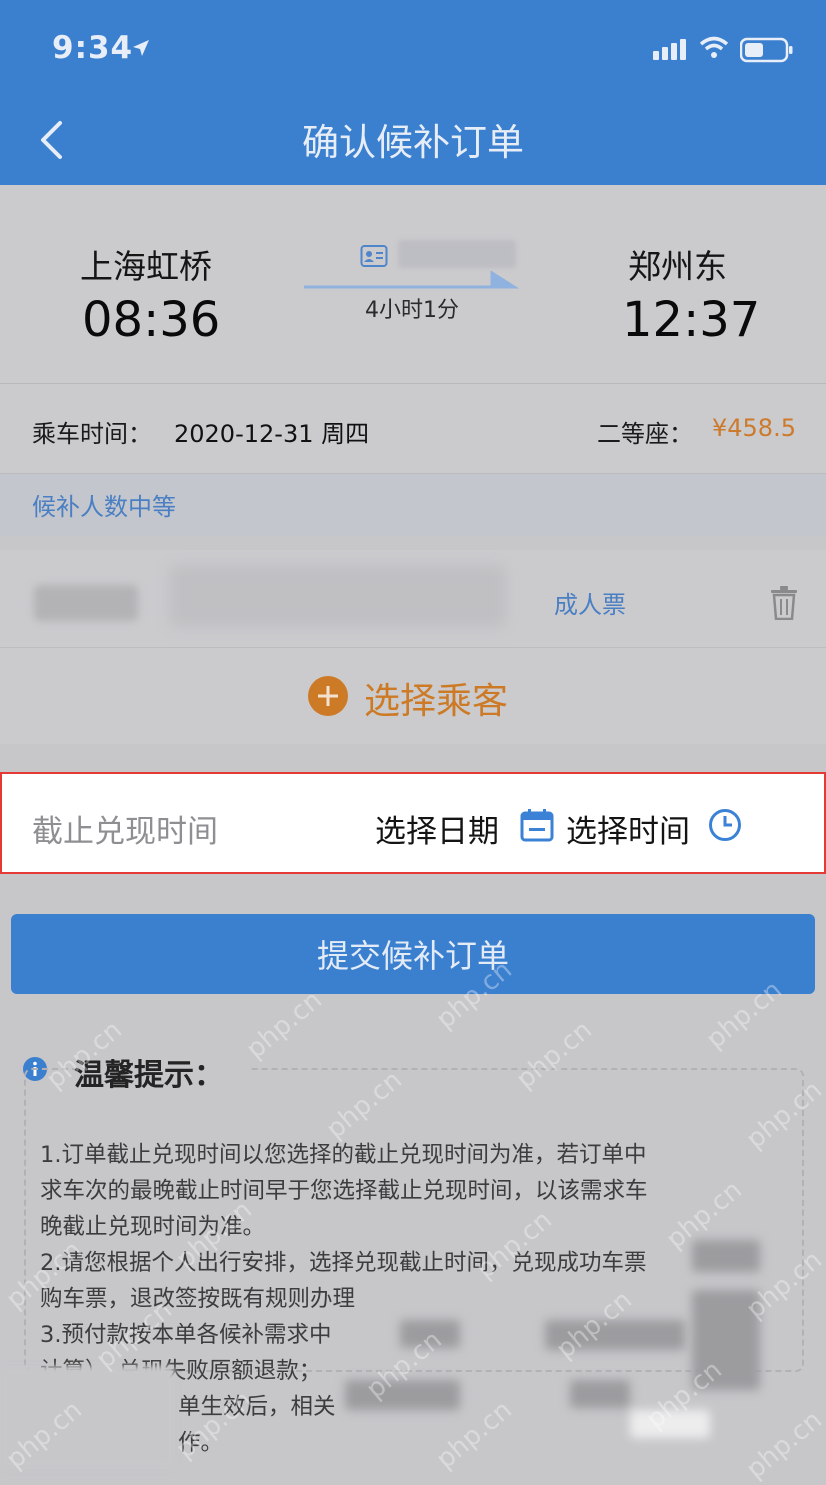  I want to click on queue-status-text: 候补人数中等, so click(104, 507).